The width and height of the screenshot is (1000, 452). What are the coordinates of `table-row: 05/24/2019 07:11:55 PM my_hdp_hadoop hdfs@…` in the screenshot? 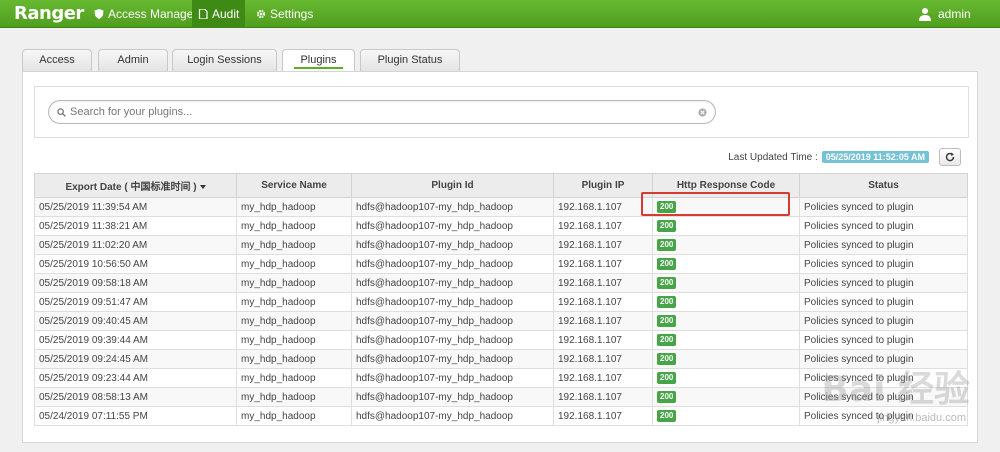 It's located at (501, 416).